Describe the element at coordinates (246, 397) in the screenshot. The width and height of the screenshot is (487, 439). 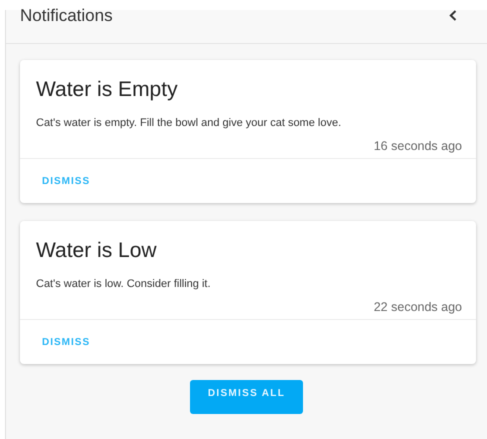
I see `dismiss-all-button: DISMISS ALL` at that location.